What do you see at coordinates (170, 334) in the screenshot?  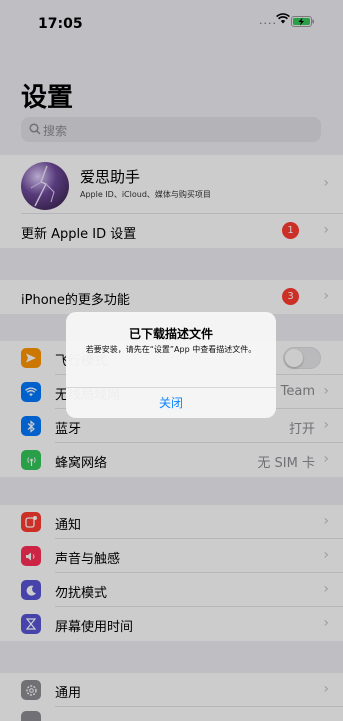 I see `alert-title: 已下载描述文件` at bounding box center [170, 334].